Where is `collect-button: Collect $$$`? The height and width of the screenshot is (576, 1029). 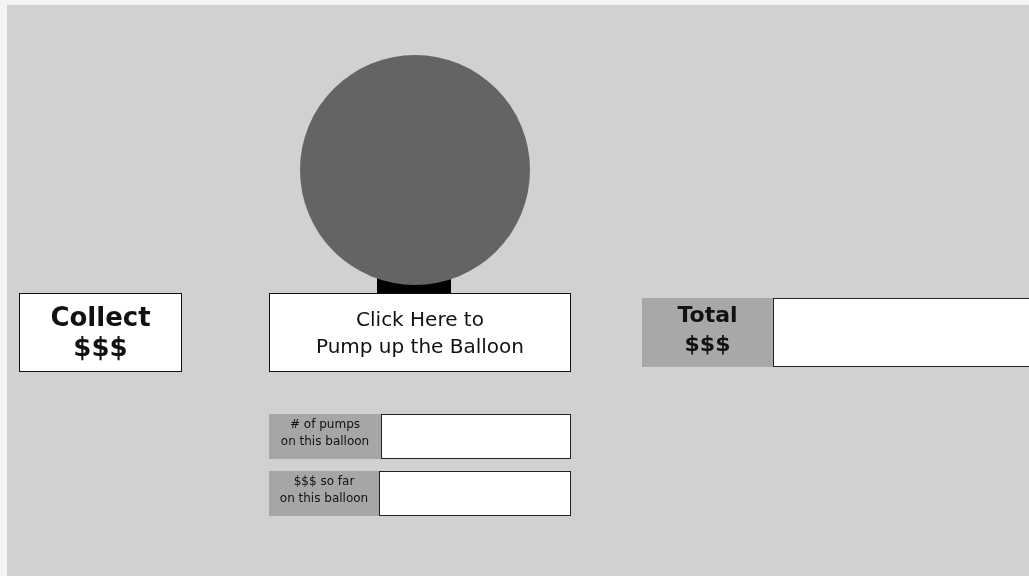
collect-button: Collect $$$ is located at coordinates (100, 332).